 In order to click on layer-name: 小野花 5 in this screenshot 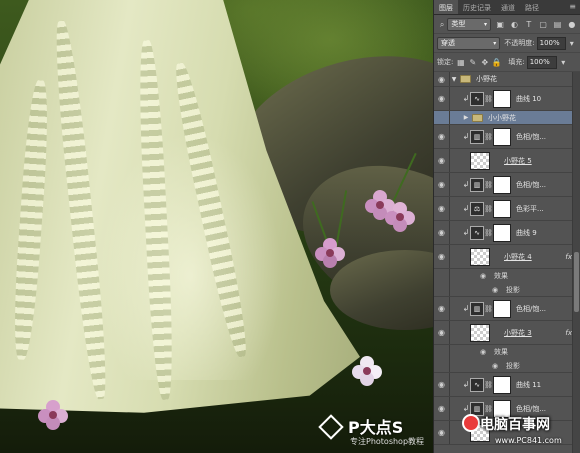, I will do `click(518, 160)`.